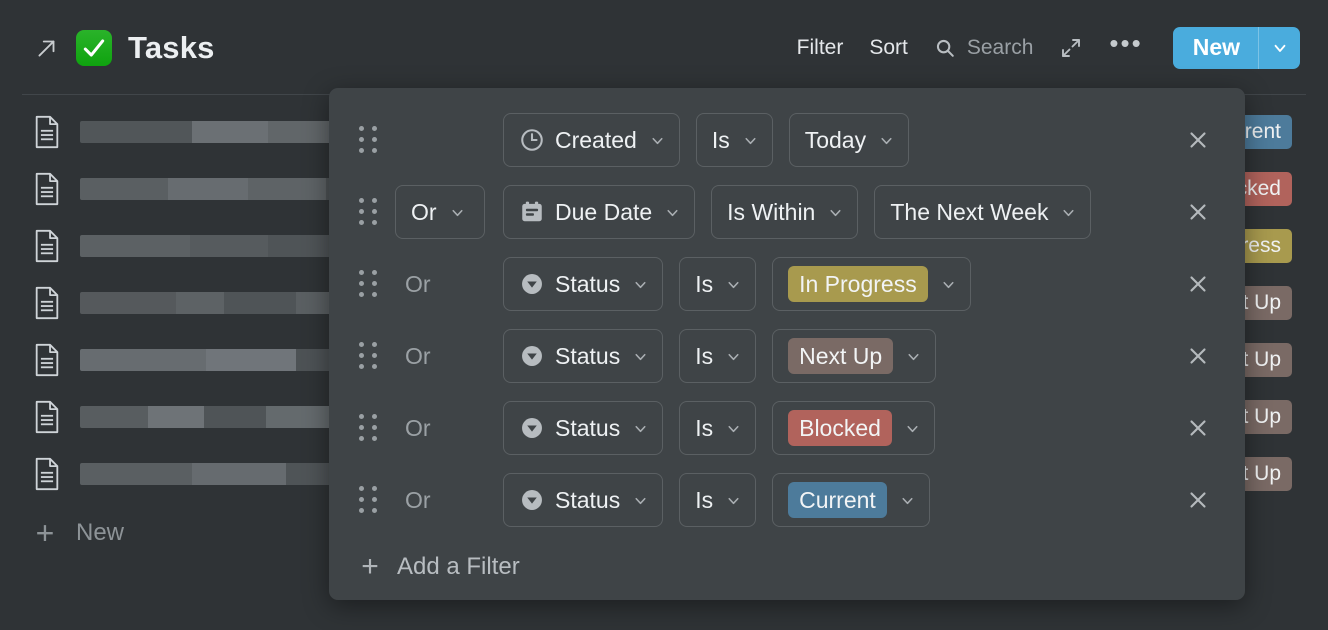 Image resolution: width=1328 pixels, height=630 pixels. I want to click on filter-row: Or Due Date Is Within The Next Week, so click(787, 212).